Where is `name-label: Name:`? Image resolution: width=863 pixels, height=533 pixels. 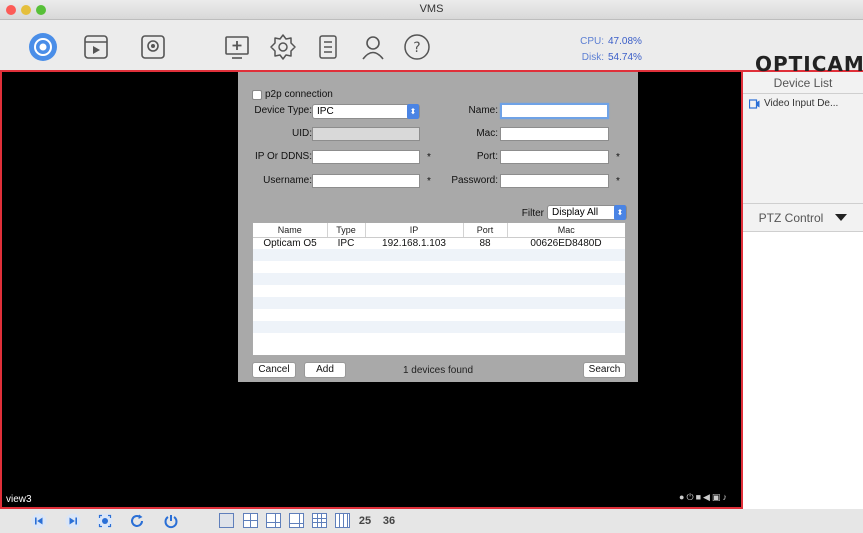
name-label: Name: is located at coordinates (483, 110).